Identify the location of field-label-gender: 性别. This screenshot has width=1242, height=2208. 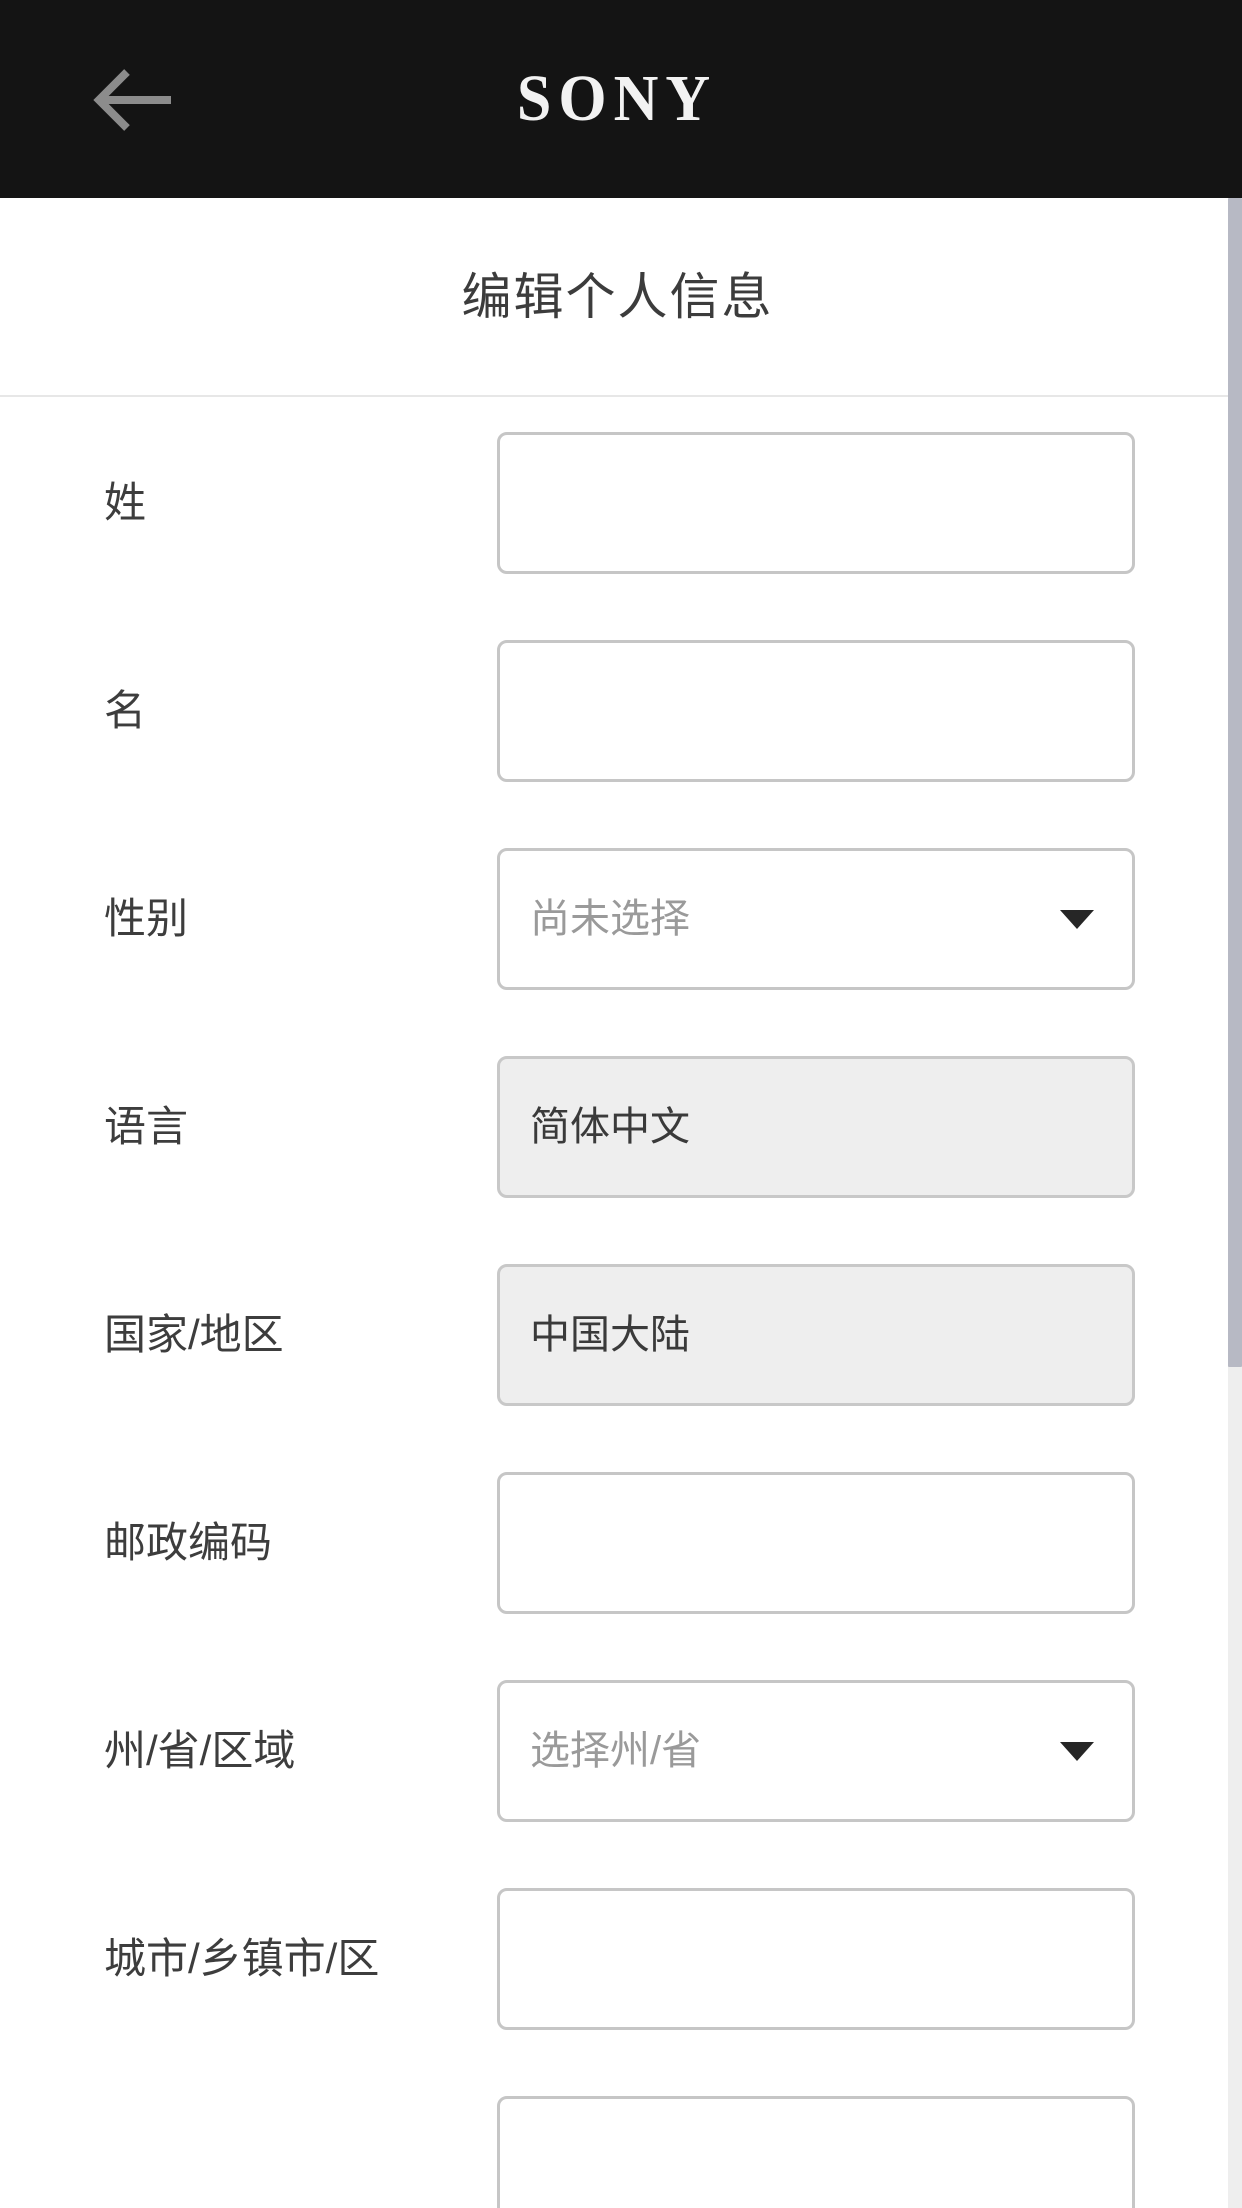
(146, 918).